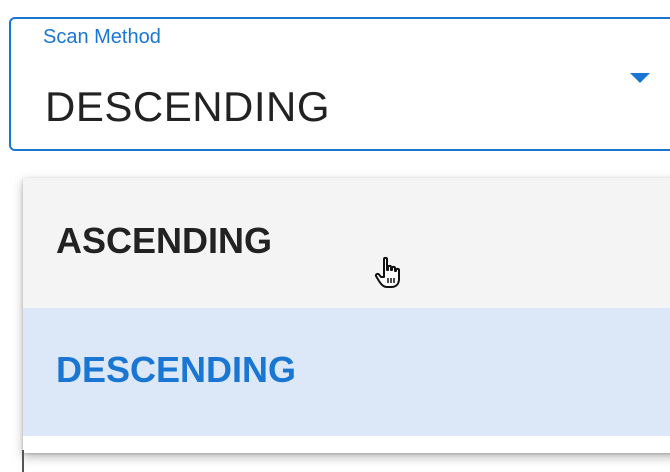 This screenshot has width=670, height=472. I want to click on scan-method-label: Scan Method, so click(102, 37).